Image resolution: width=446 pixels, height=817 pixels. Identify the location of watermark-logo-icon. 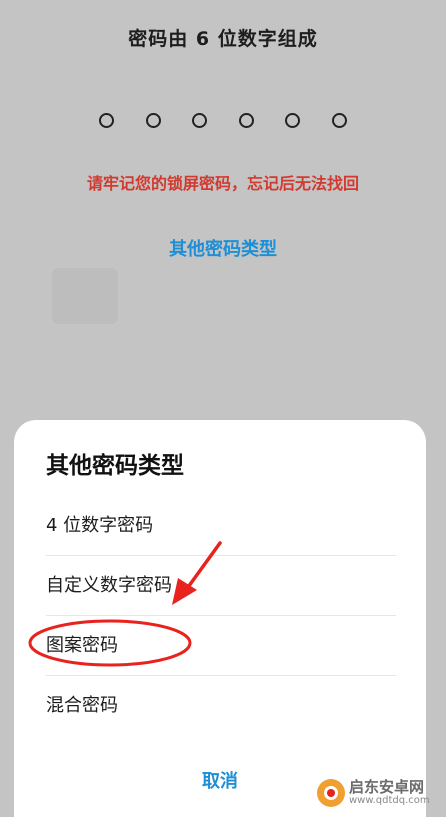
(331, 793).